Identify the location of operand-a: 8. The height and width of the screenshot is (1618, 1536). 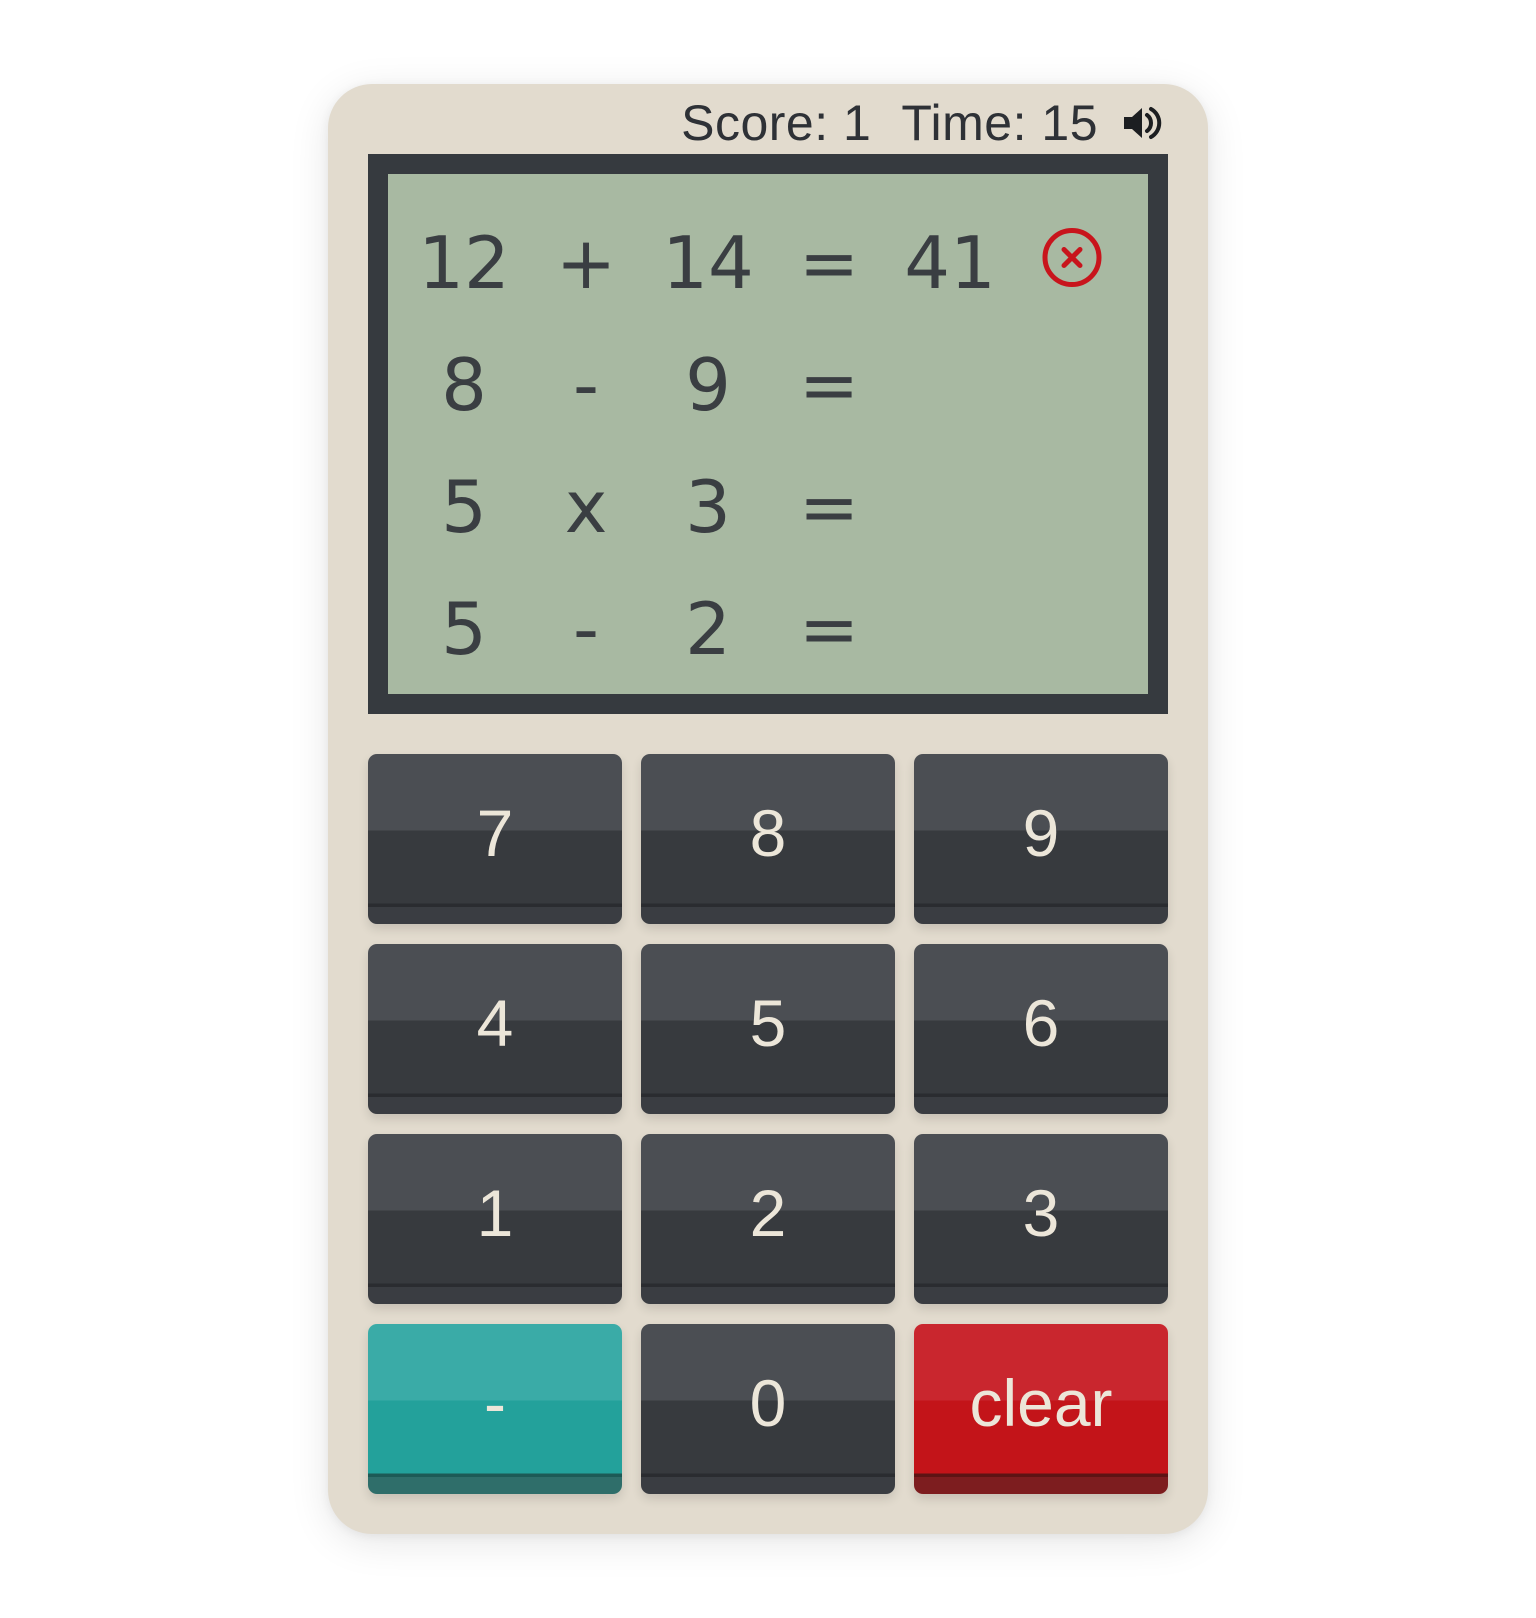
(464, 385).